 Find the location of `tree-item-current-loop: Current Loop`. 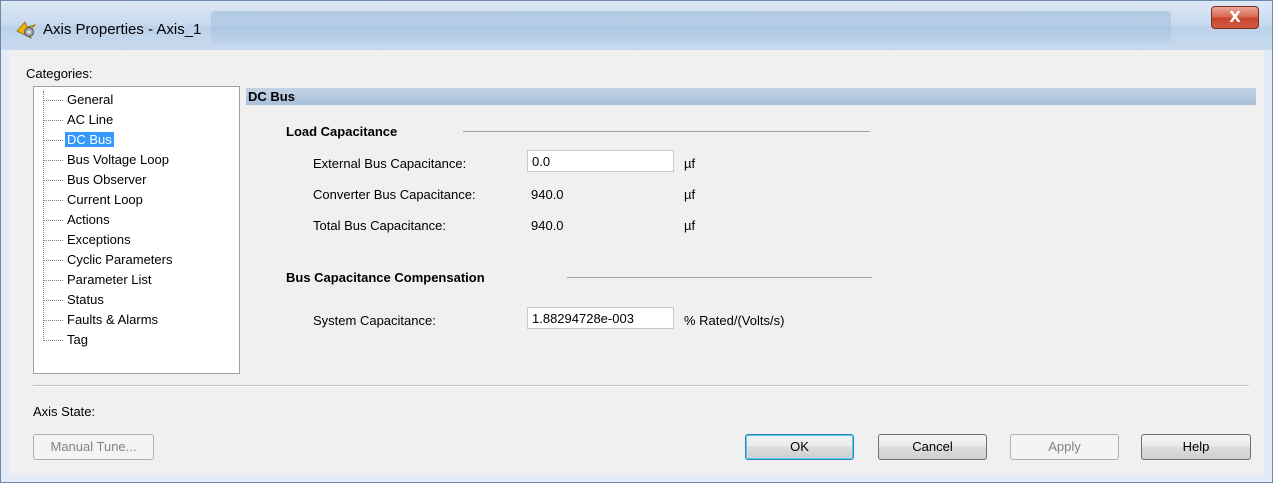

tree-item-current-loop: Current Loop is located at coordinates (94, 200).